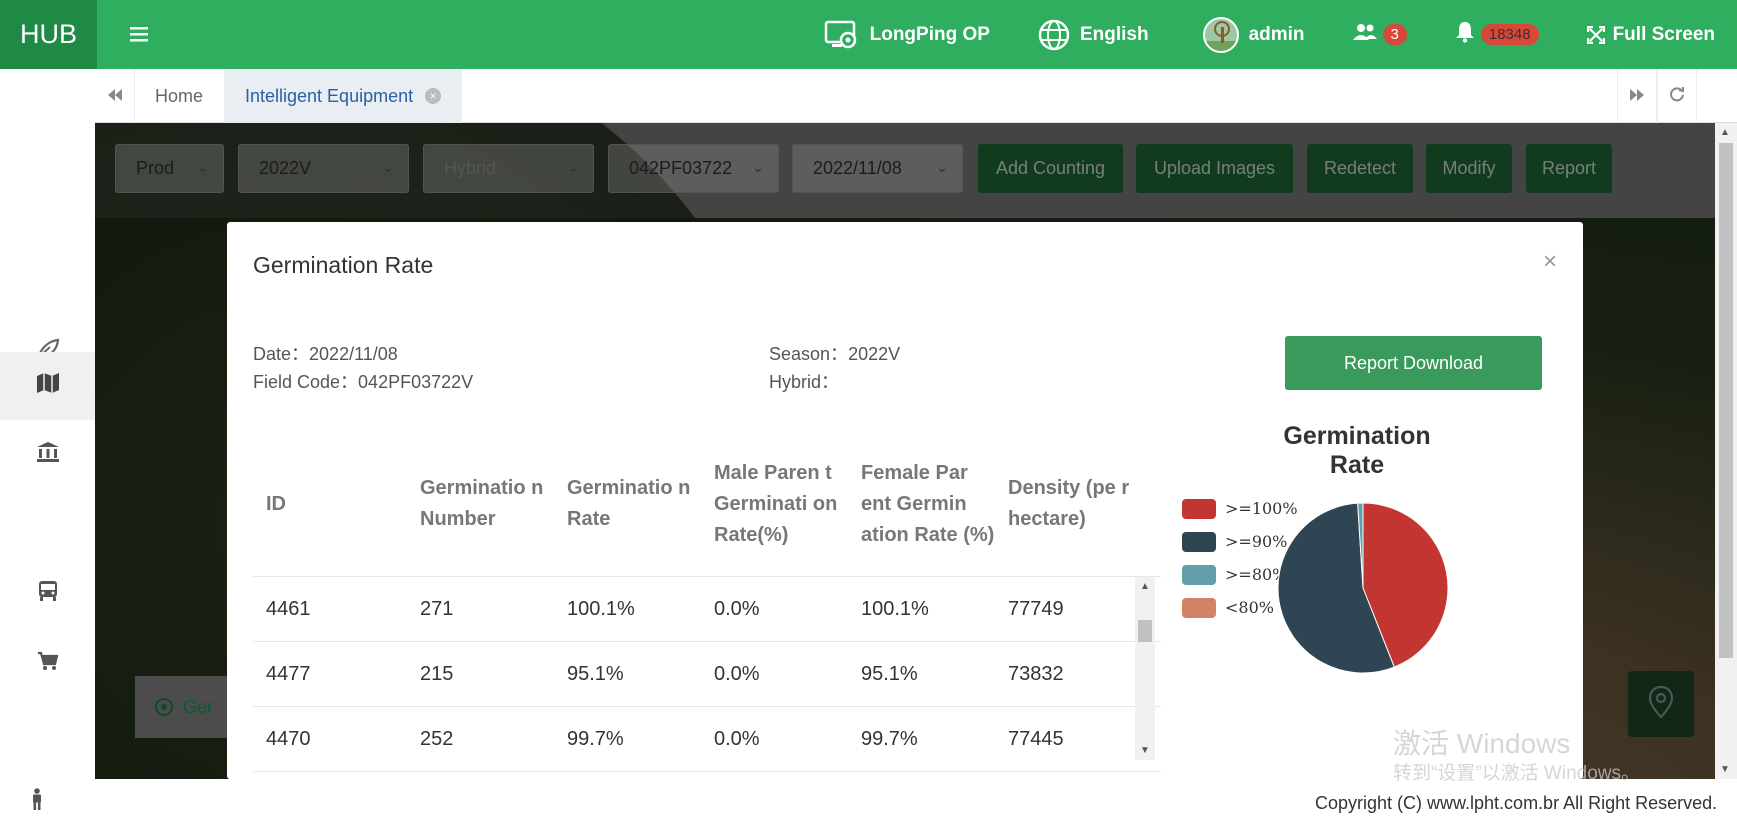  What do you see at coordinates (1065, 504) in the screenshot?
I see `col-header-density: Density (pe r hectare)` at bounding box center [1065, 504].